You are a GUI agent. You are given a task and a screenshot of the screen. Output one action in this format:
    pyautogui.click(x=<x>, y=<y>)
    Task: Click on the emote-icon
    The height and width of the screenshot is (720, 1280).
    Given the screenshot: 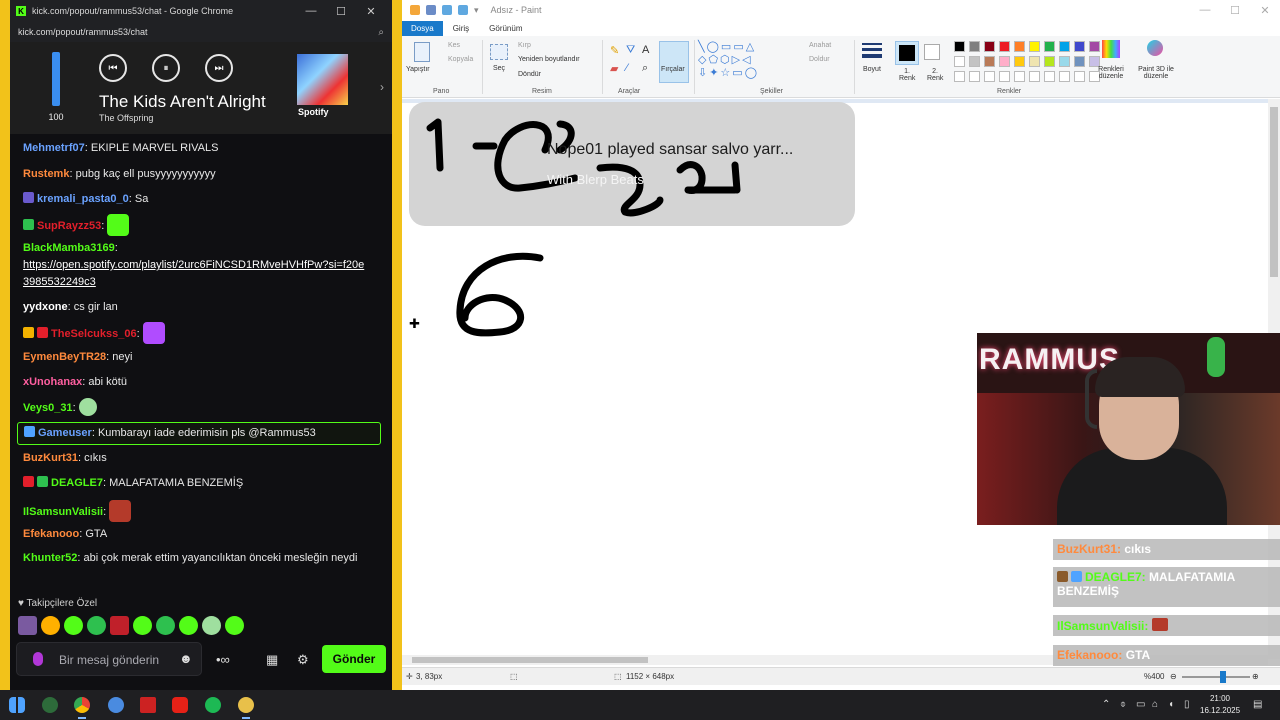 What is the action you would take?
    pyautogui.click(x=1159, y=624)
    